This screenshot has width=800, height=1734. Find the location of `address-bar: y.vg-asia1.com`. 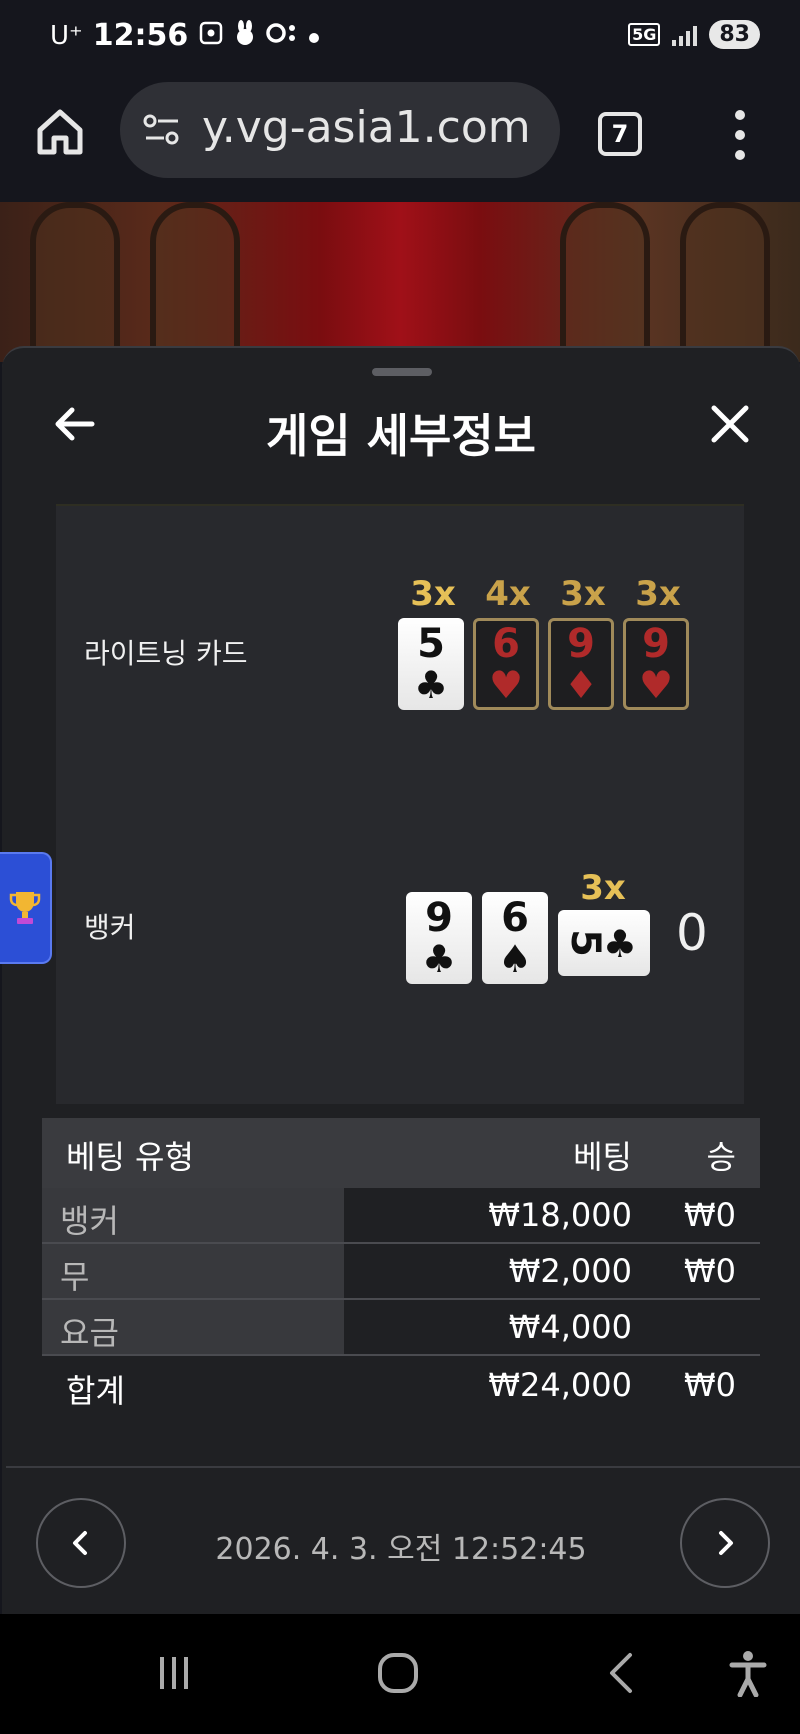

address-bar: y.vg-asia1.com is located at coordinates (340, 130).